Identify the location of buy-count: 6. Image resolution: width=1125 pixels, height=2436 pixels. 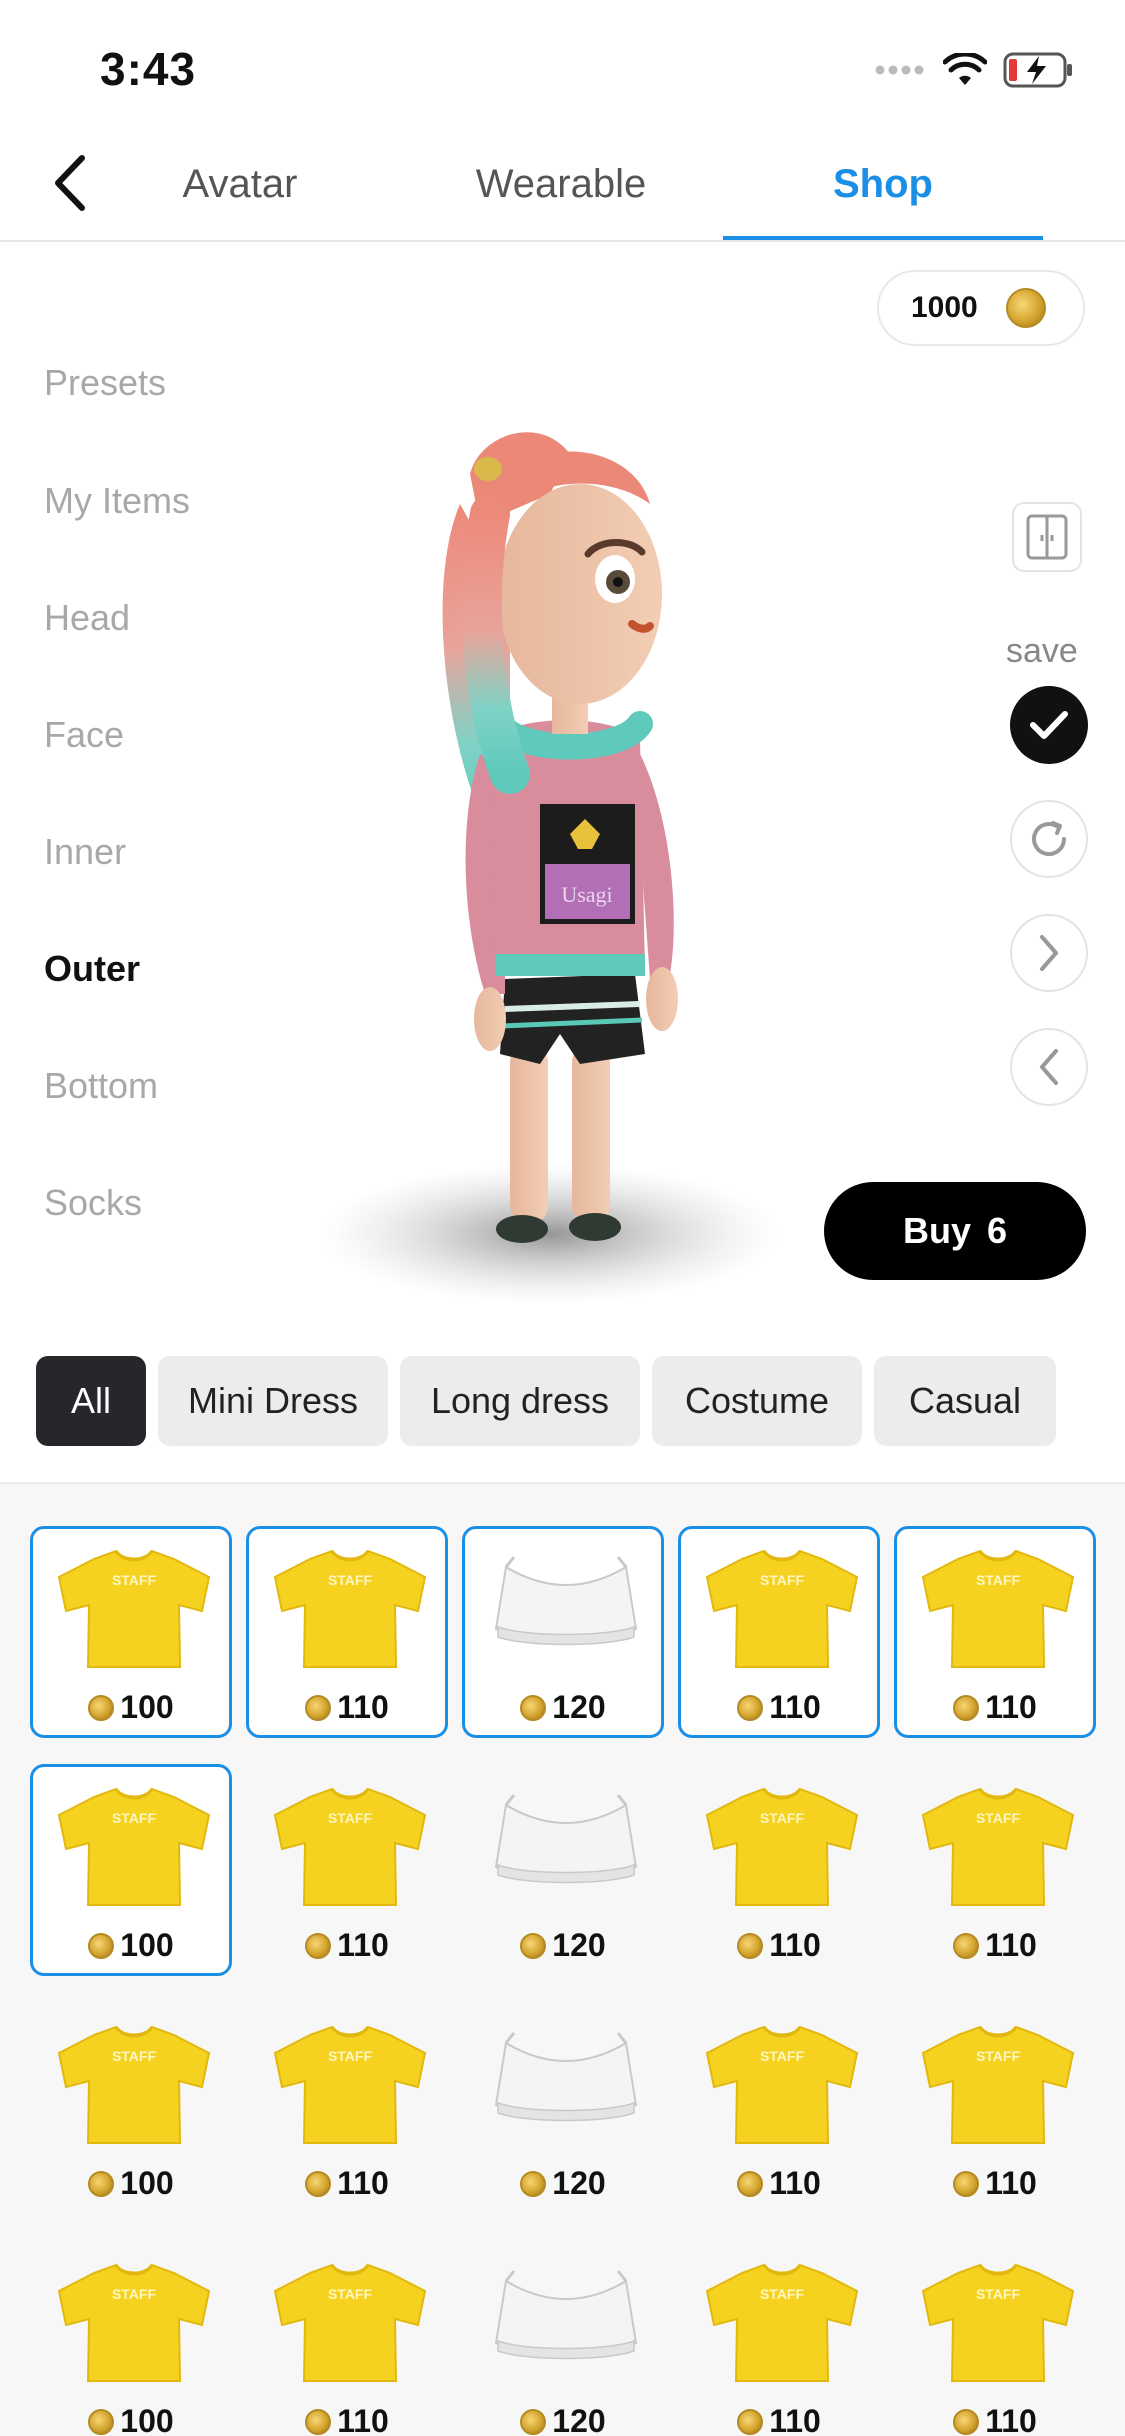
(997, 1230).